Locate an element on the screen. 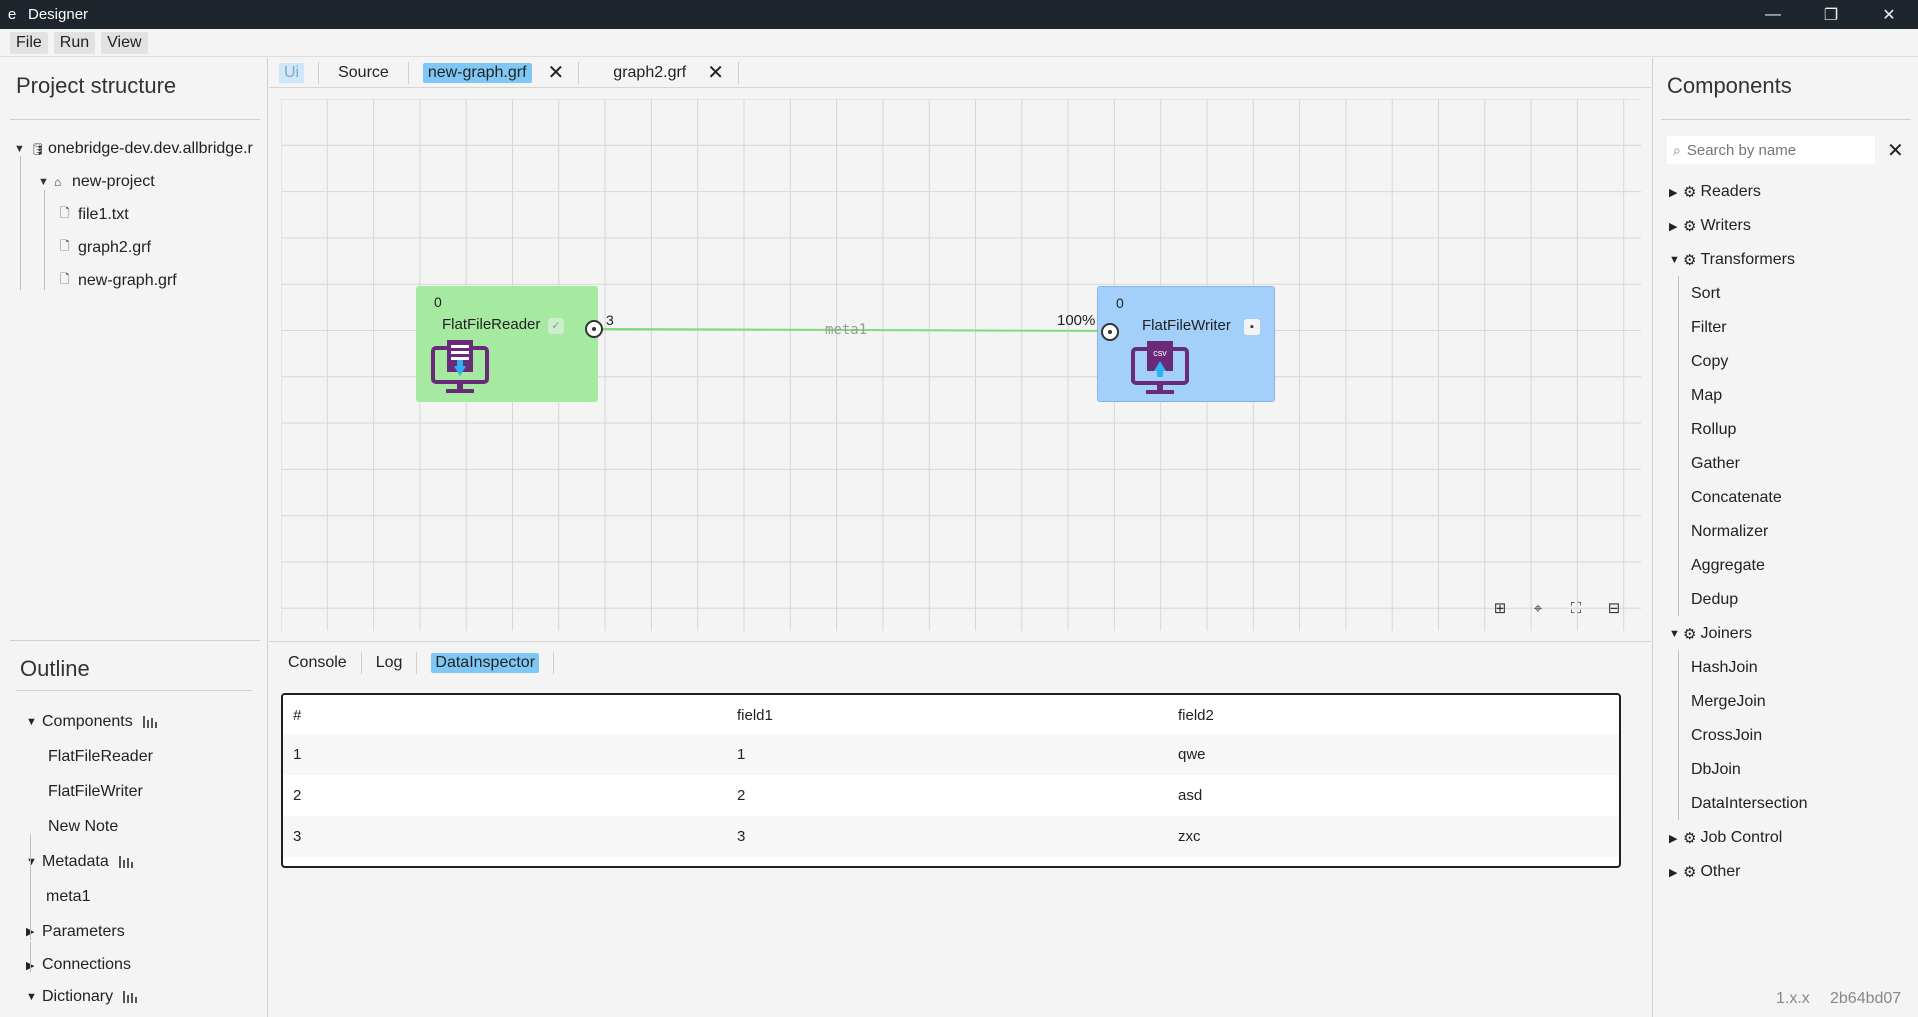 The height and width of the screenshot is (1017, 1918). component-copy: Copy is located at coordinates (1738, 362).